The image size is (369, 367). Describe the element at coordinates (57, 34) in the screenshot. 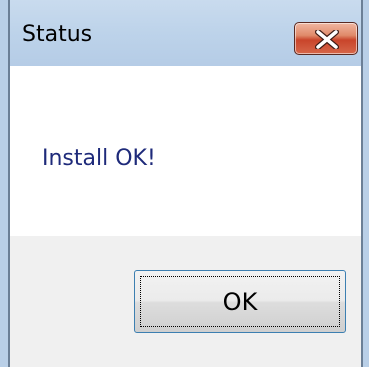

I see `window-title: Status` at that location.